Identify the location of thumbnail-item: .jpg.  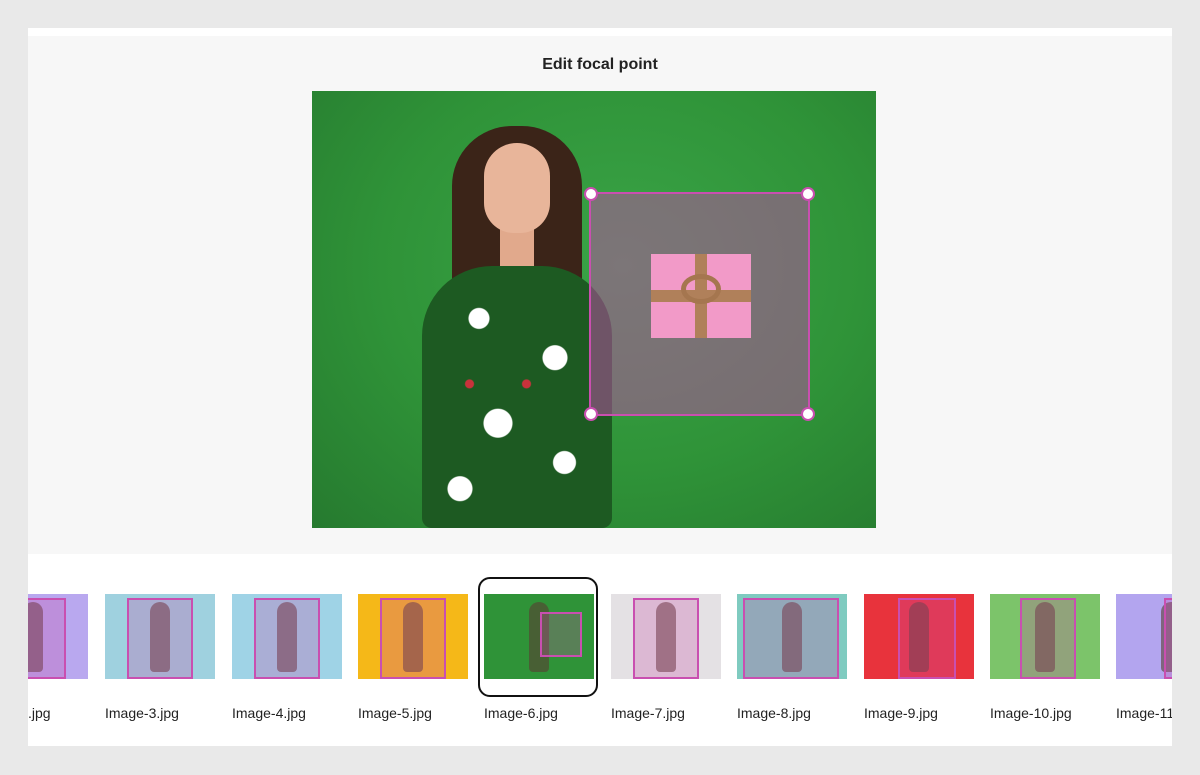
(58, 657).